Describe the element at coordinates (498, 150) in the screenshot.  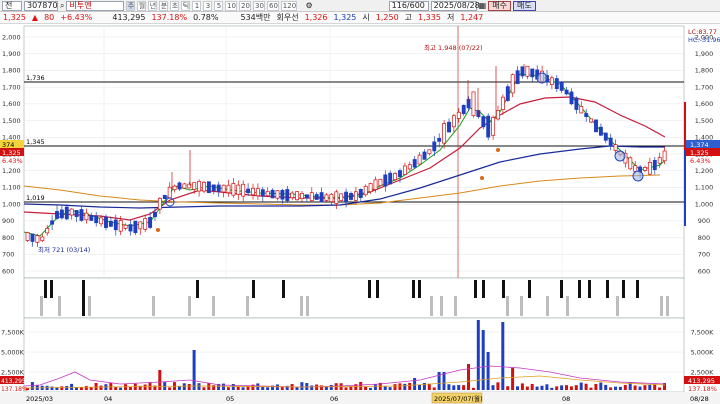
I see `signal-dot` at that location.